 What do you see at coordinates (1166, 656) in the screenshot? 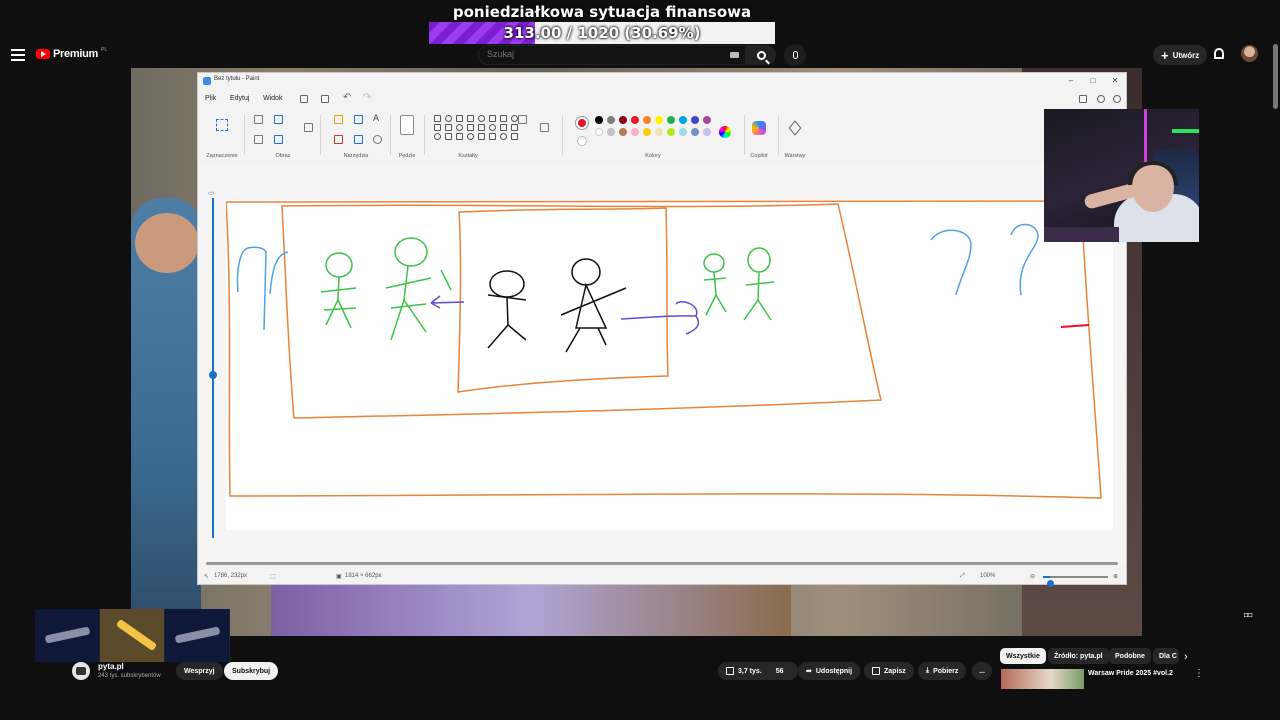
I see `chip-for-you: Dla C` at bounding box center [1166, 656].